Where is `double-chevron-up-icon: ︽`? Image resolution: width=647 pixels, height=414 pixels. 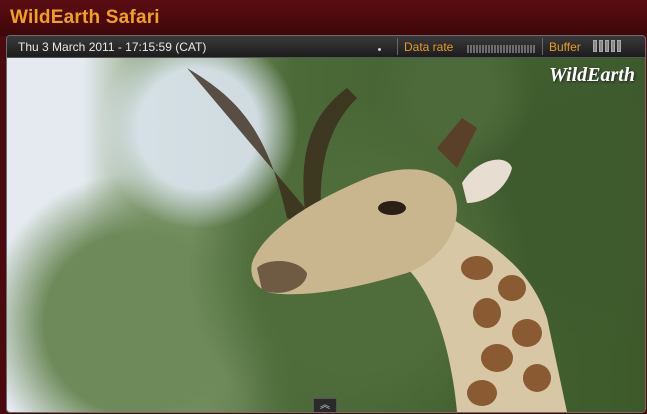
double-chevron-up-icon: ︽ is located at coordinates (325, 405).